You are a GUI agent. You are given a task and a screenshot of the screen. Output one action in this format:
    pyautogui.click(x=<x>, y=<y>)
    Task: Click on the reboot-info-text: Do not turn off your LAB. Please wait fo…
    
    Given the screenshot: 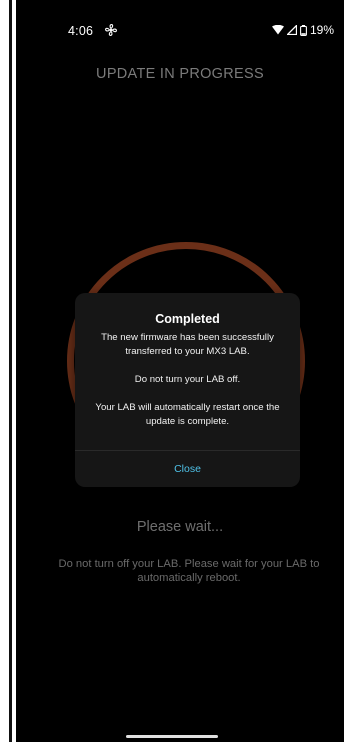 What is the action you would take?
    pyautogui.click(x=189, y=571)
    